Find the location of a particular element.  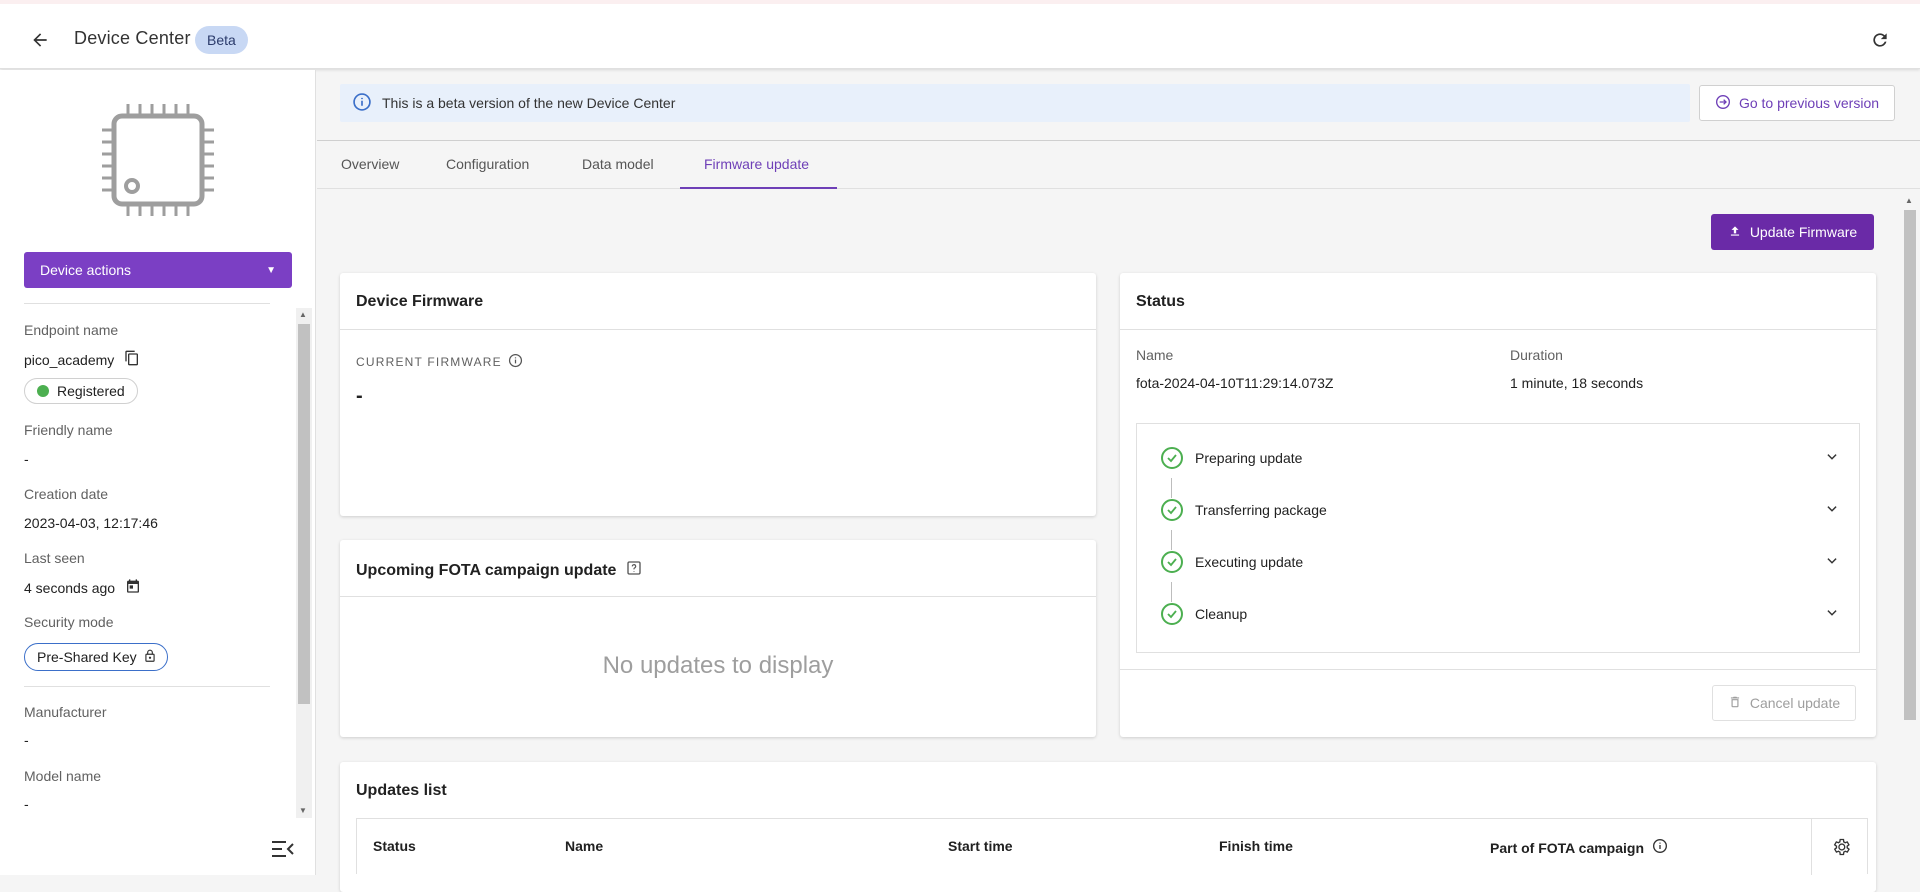

main-scrollbar: ▲ is located at coordinates (1910, 461).